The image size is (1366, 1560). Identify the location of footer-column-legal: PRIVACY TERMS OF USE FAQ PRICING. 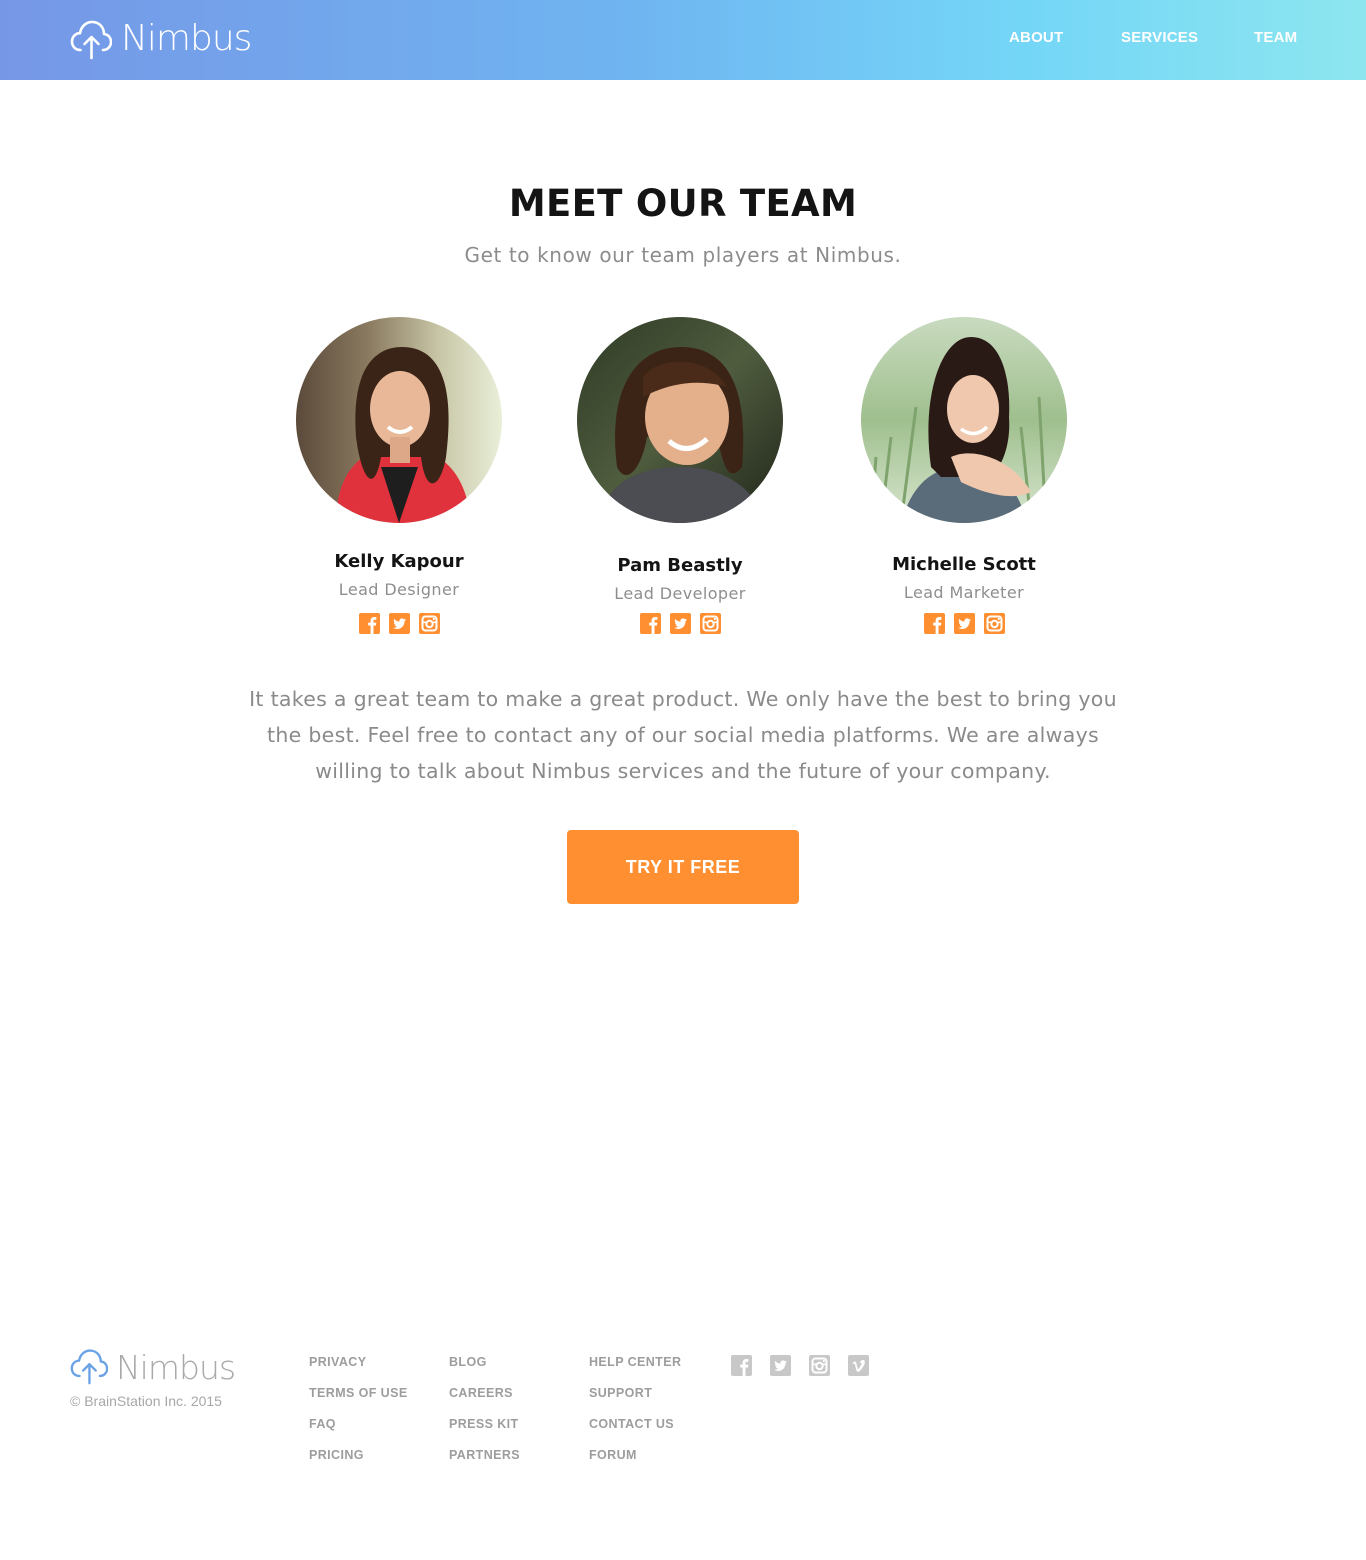
(358, 1417).